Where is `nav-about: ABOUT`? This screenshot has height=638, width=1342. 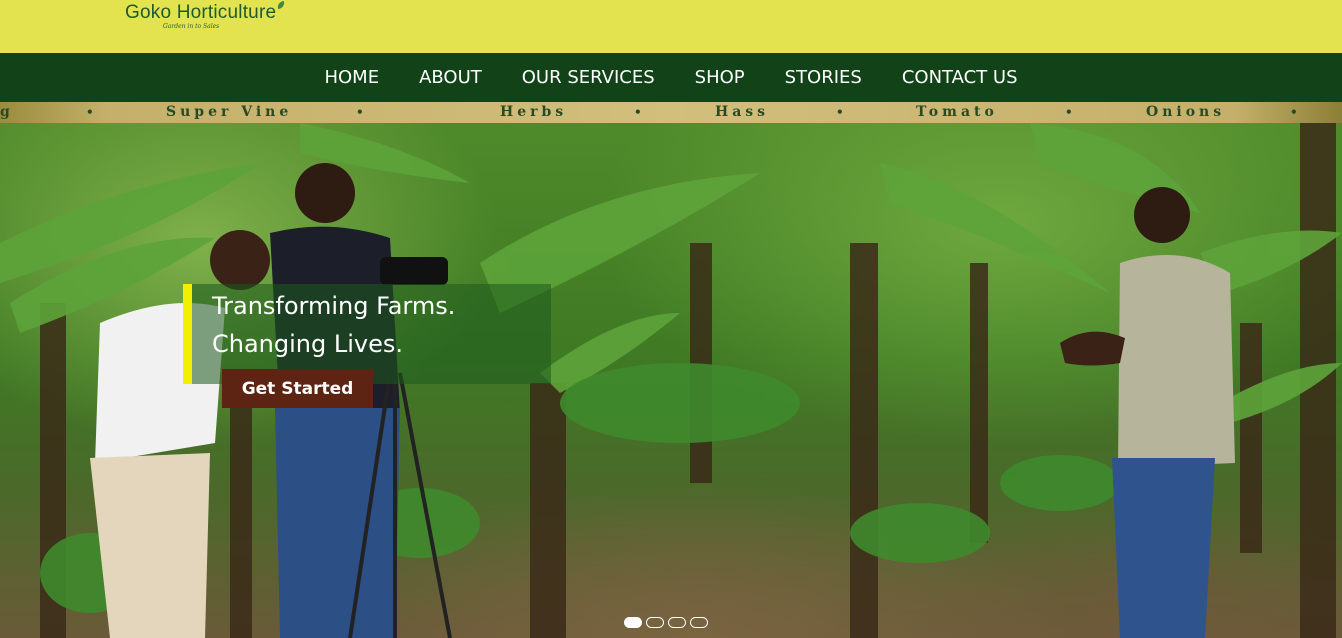 nav-about: ABOUT is located at coordinates (450, 77).